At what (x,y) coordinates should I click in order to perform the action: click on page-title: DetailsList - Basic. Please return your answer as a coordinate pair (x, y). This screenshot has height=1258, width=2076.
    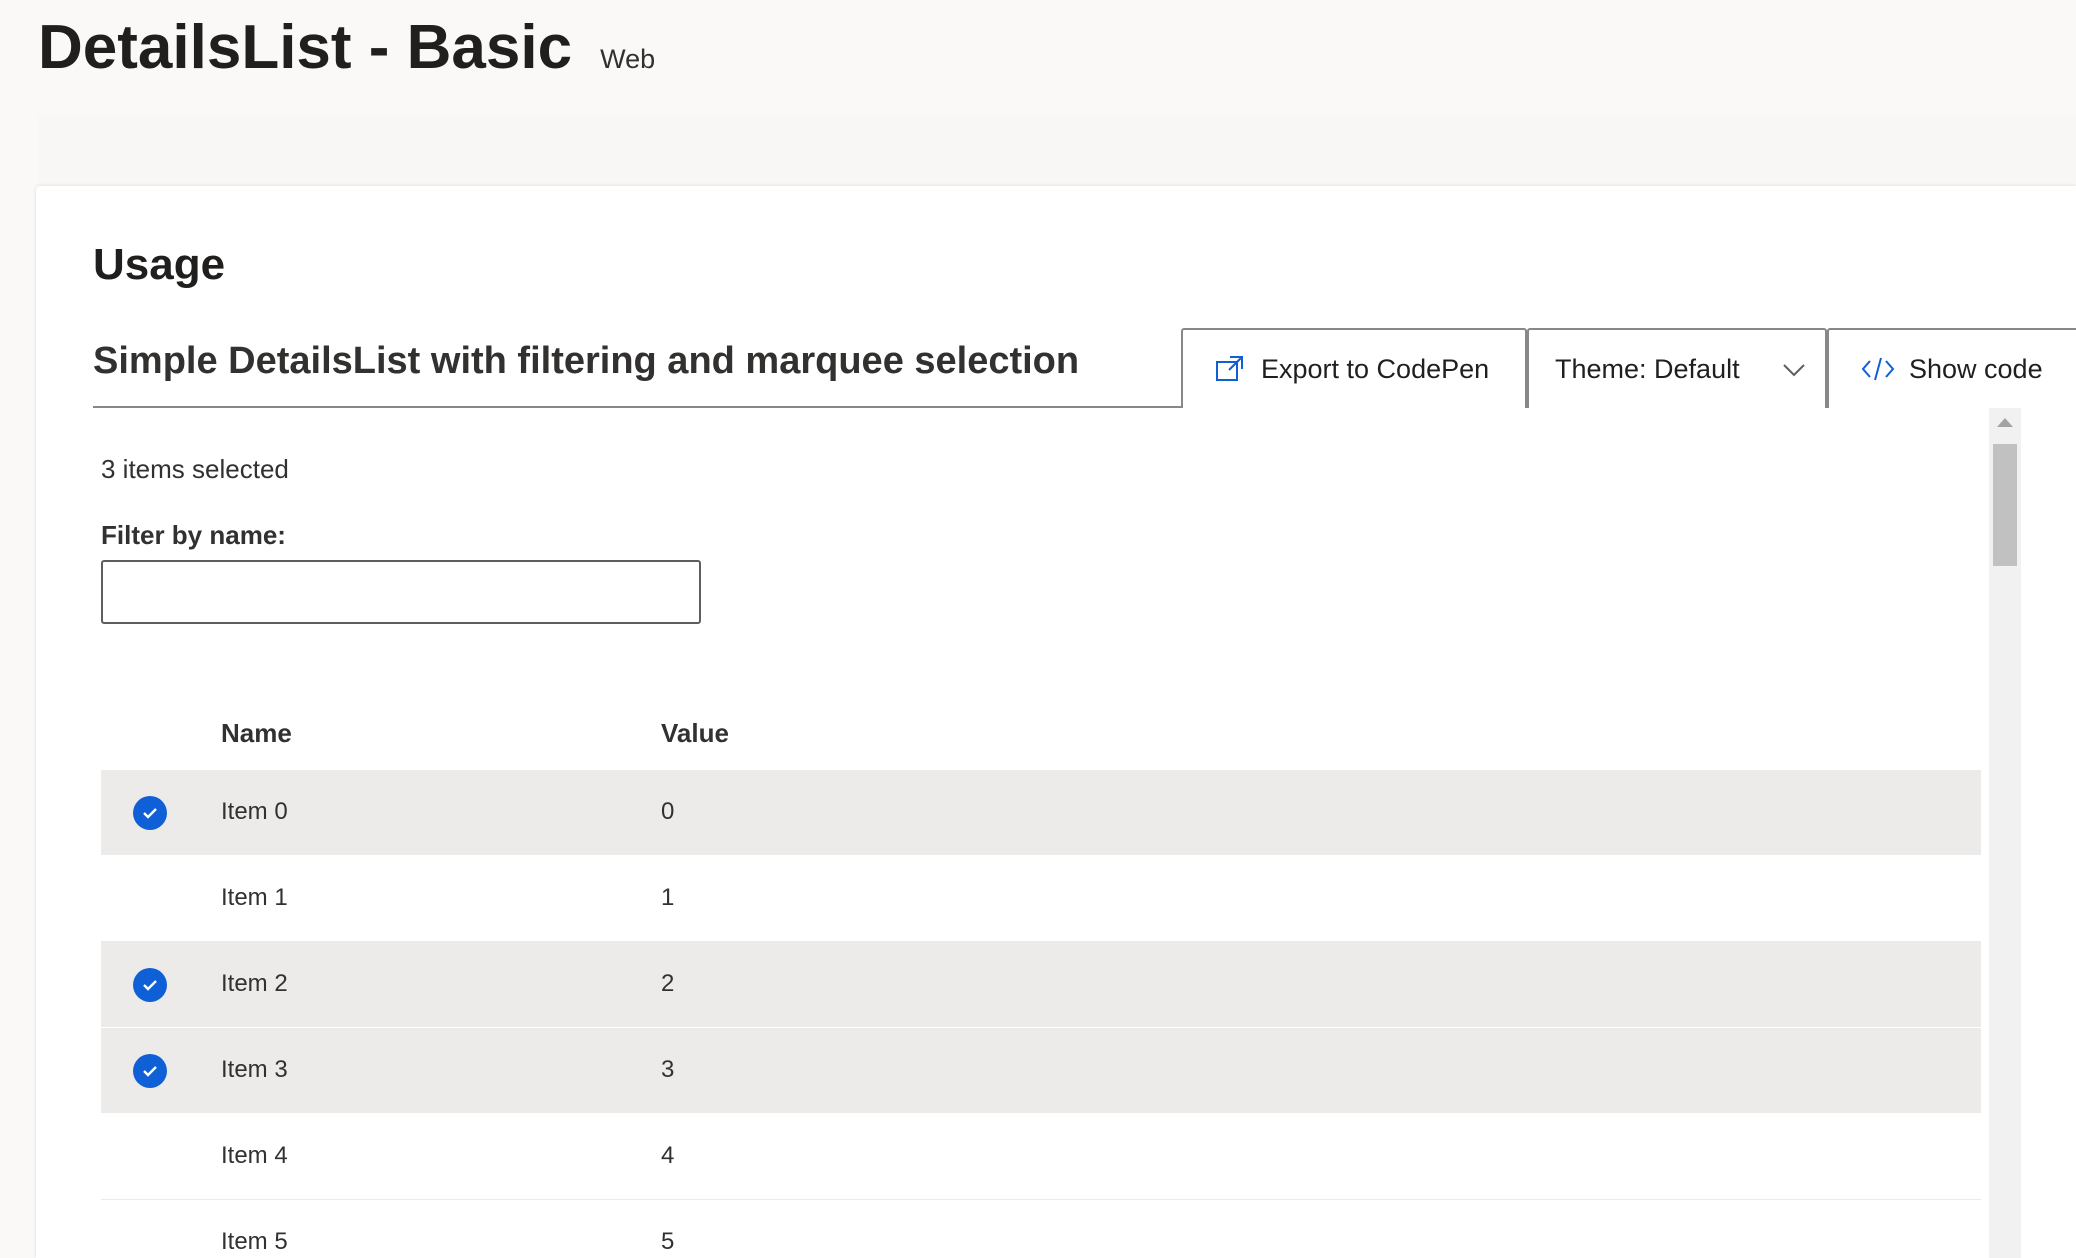
    Looking at the image, I should click on (305, 47).